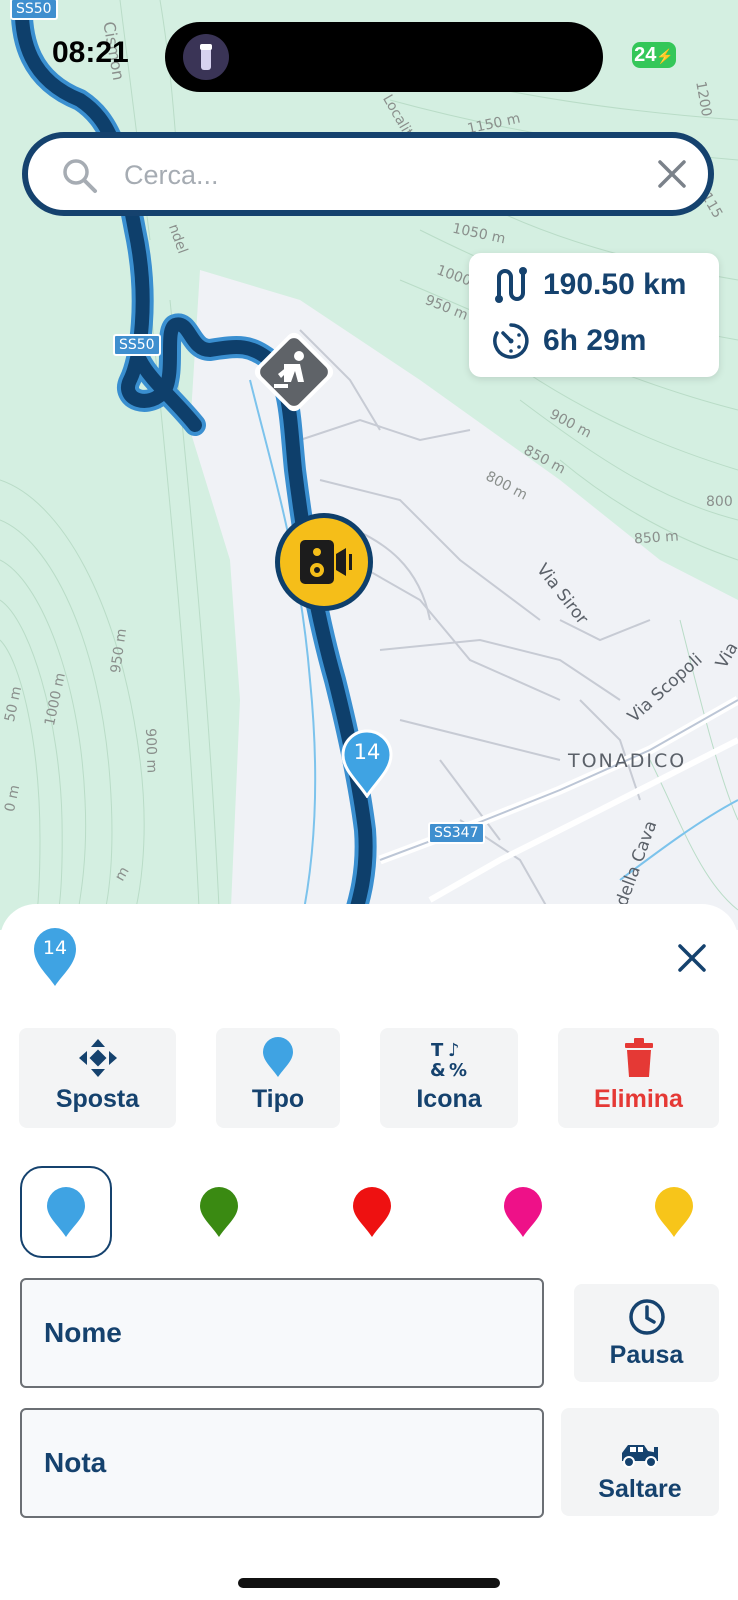  I want to click on selected-waypoint-pin: 14, so click(55, 957).